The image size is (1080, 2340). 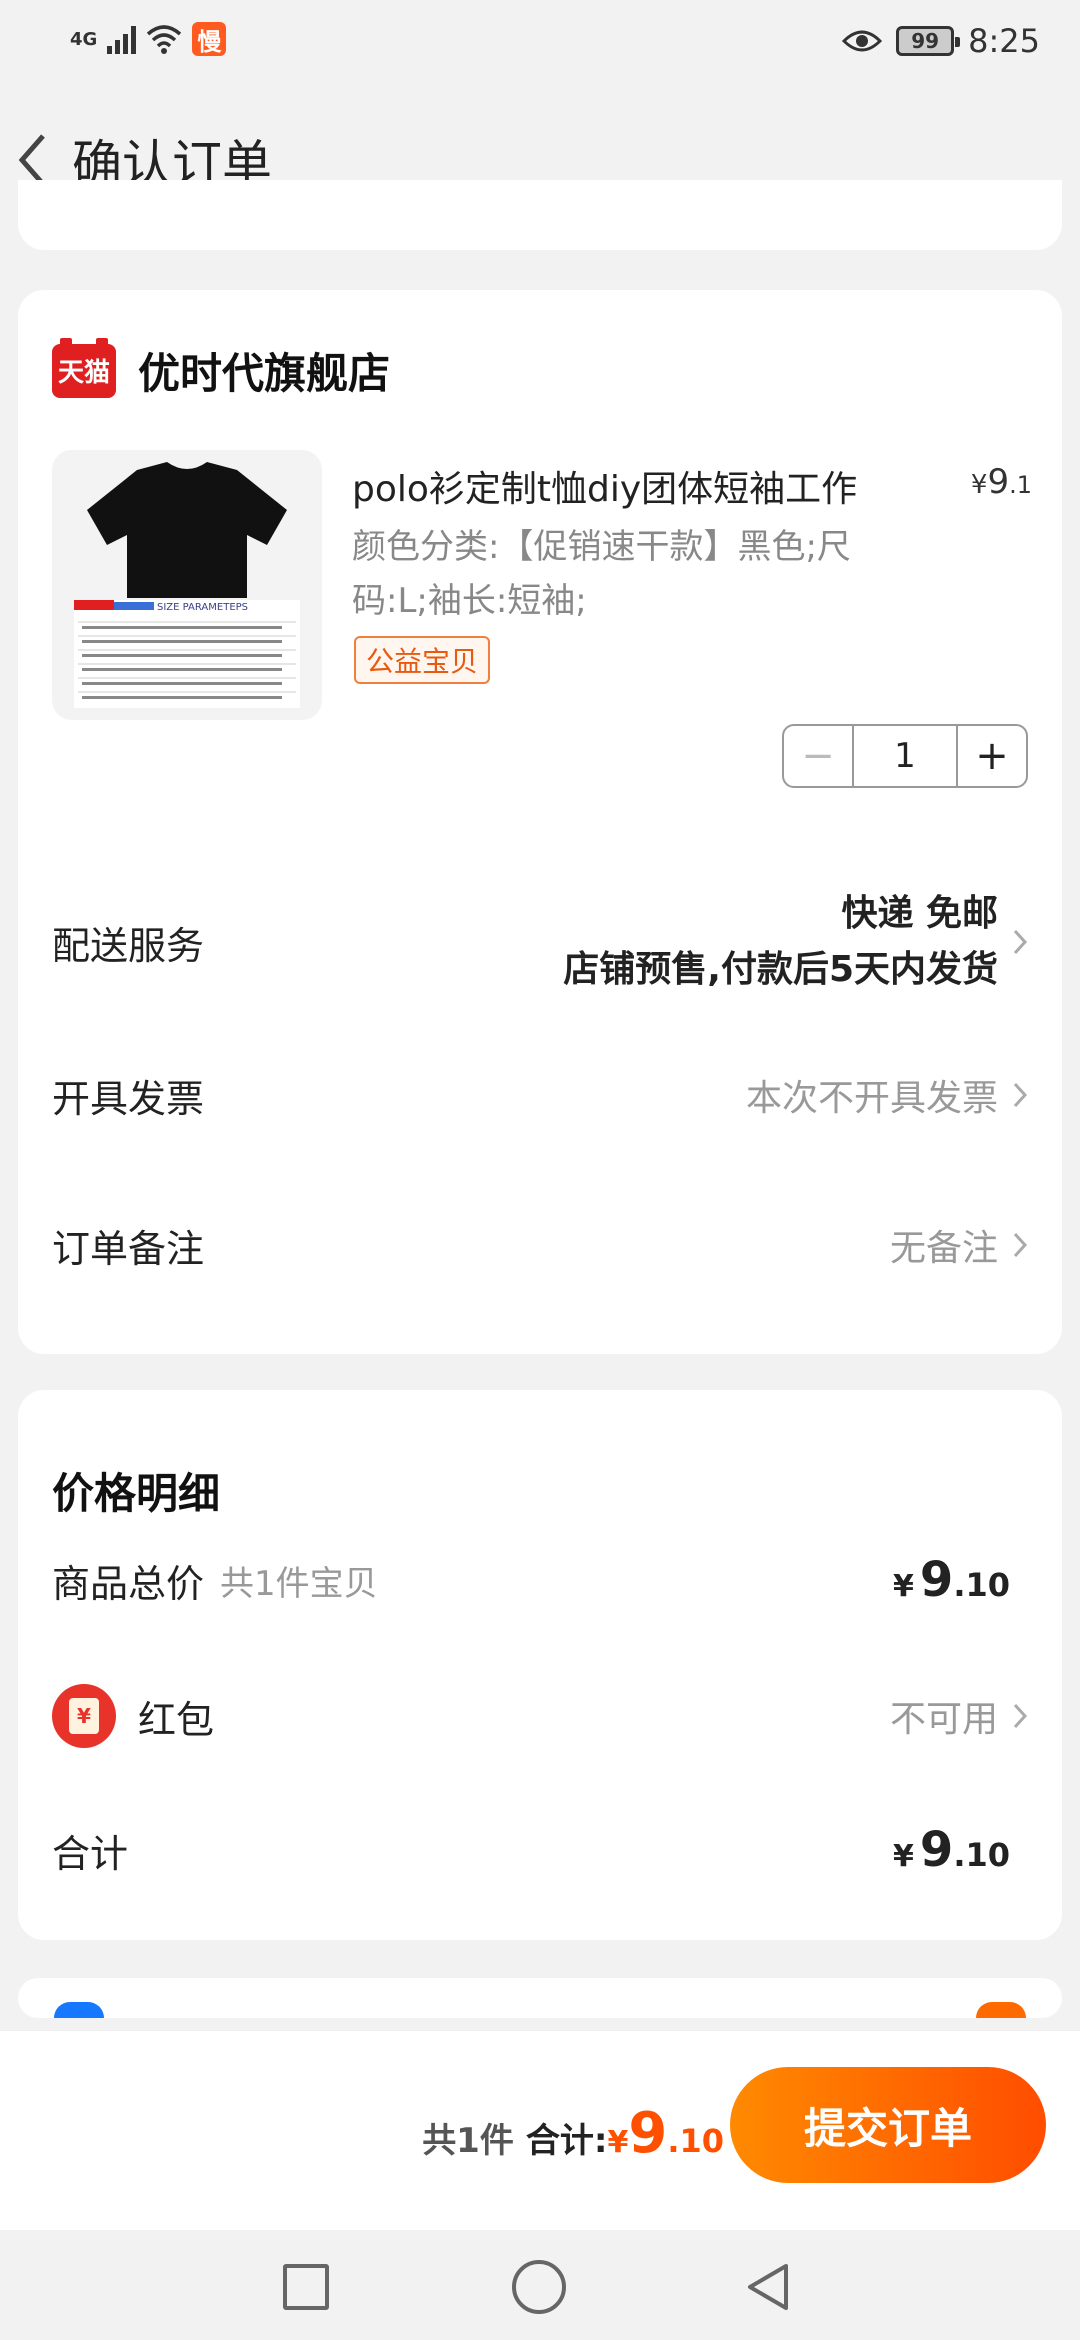 I want to click on delivery-row: 配送服务 快递 免邮 店铺预售,付款后5天内发货, so click(x=540, y=942).